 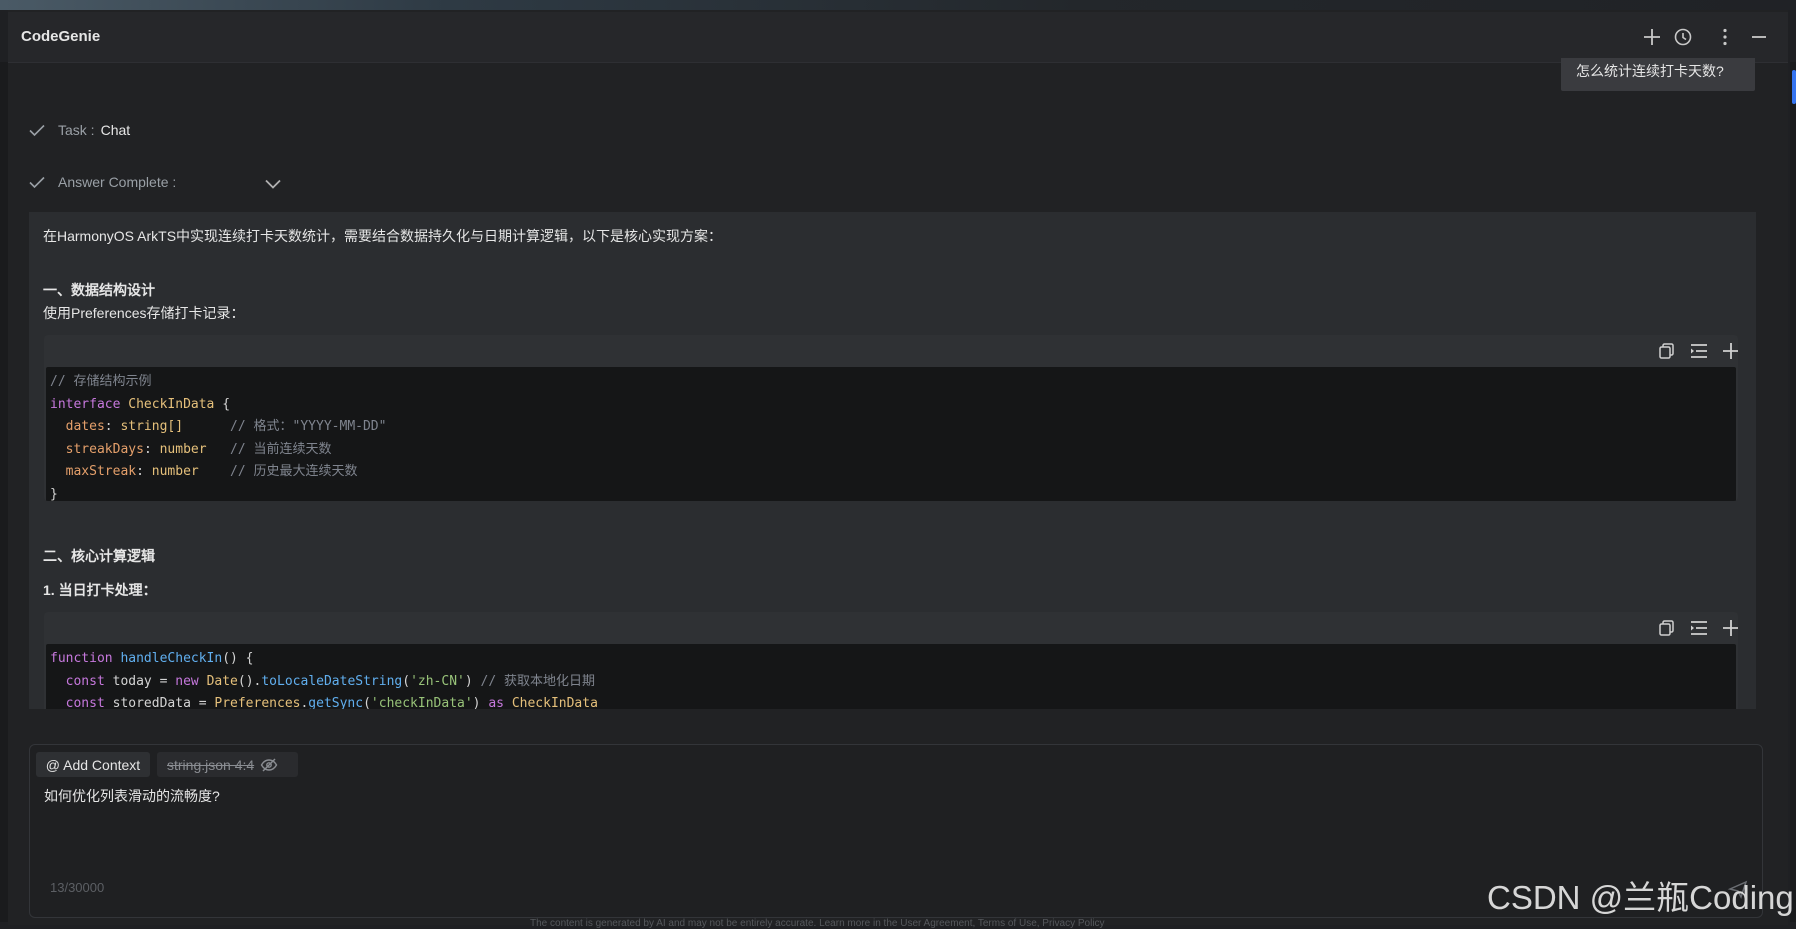 I want to click on section-description: 使用Preferences存储打卡记录：, so click(x=144, y=313).